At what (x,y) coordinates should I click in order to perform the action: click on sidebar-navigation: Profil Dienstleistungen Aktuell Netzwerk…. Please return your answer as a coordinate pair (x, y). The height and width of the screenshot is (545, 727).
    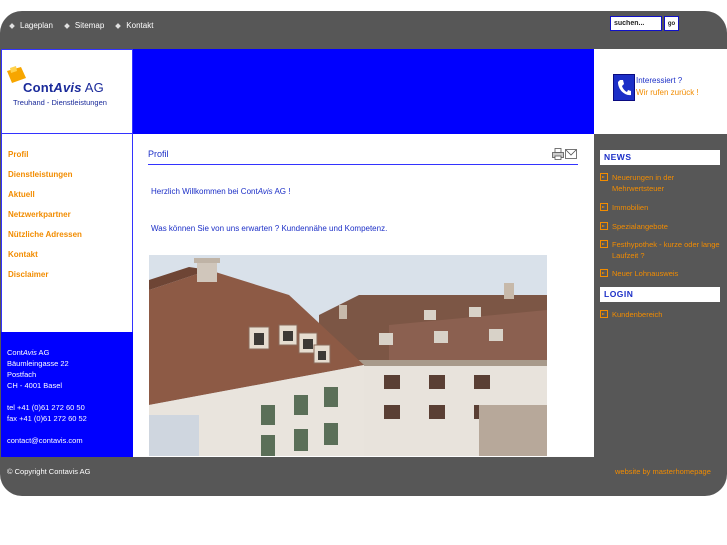
    Looking at the image, I should click on (67, 233).